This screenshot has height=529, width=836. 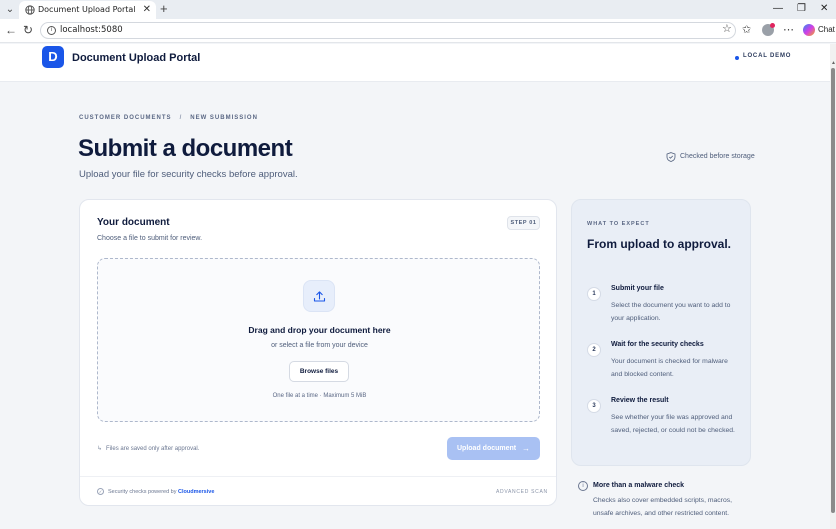 I want to click on card-title: Your document, so click(x=133, y=222).